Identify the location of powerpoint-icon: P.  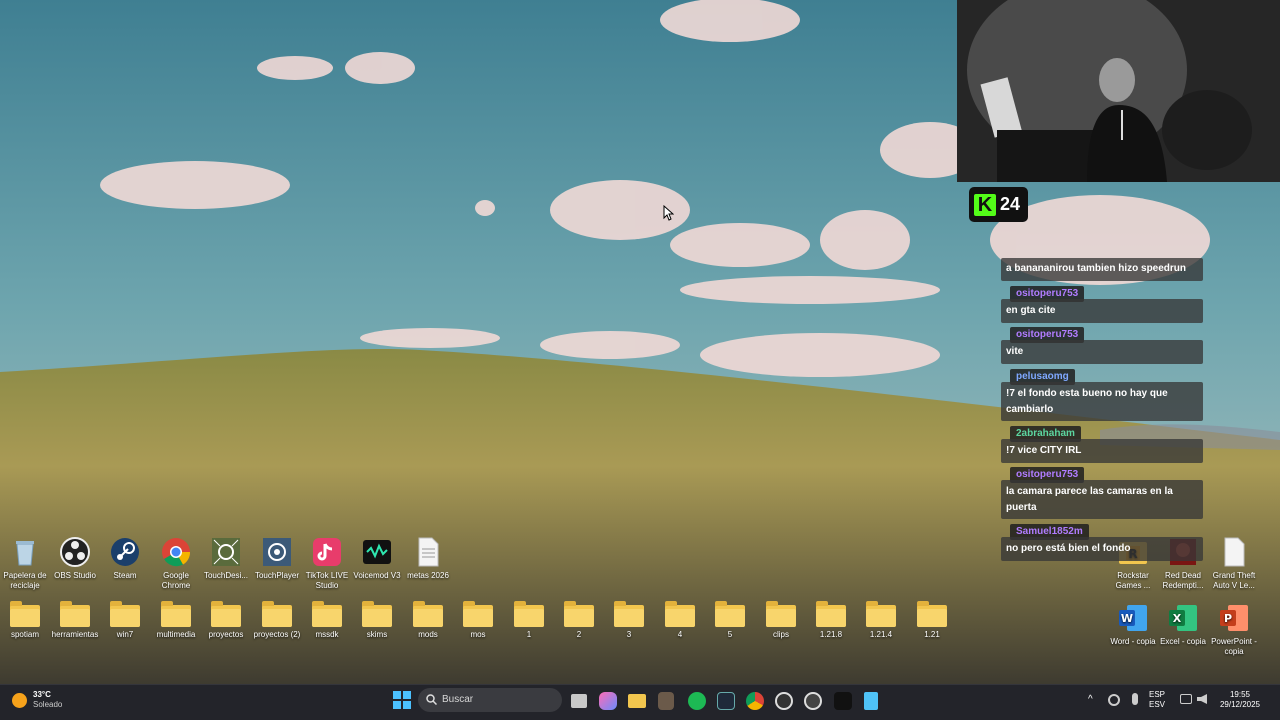
(1234, 618).